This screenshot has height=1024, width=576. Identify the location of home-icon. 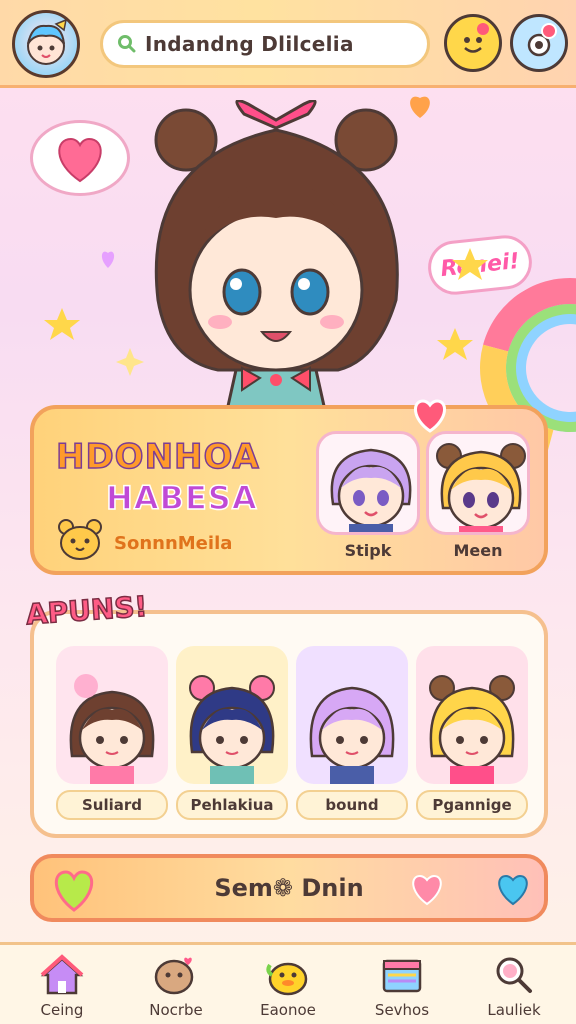
(62, 974).